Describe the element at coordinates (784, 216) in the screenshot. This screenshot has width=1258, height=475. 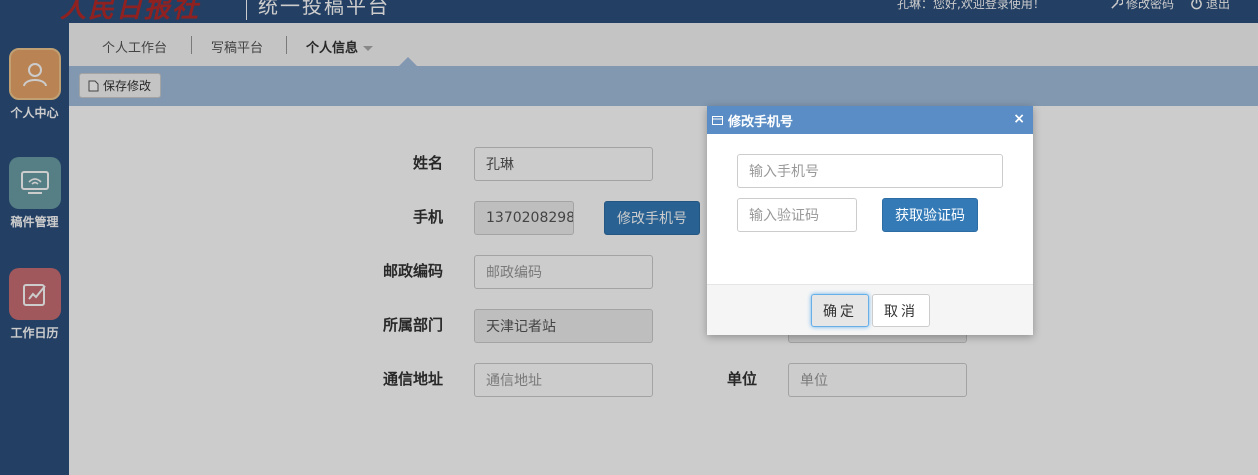
I see `verification-code-placeholder: 输入验证码` at that location.